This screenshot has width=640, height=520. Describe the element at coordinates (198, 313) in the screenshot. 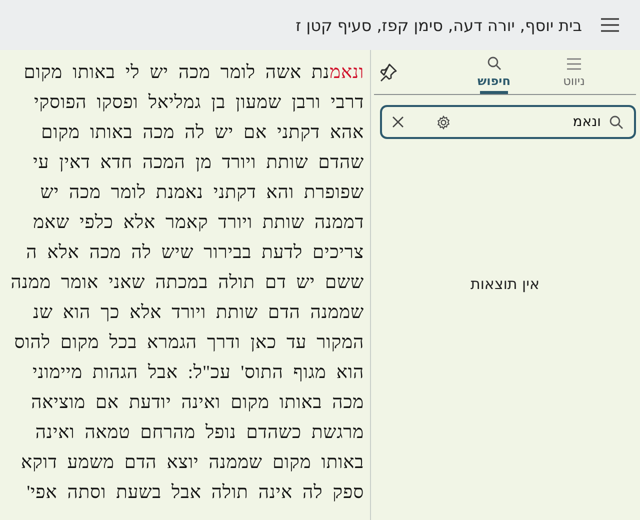

I see `text-line: שממנה הדם שותת ויורד אלא כך הוא שנ` at that location.